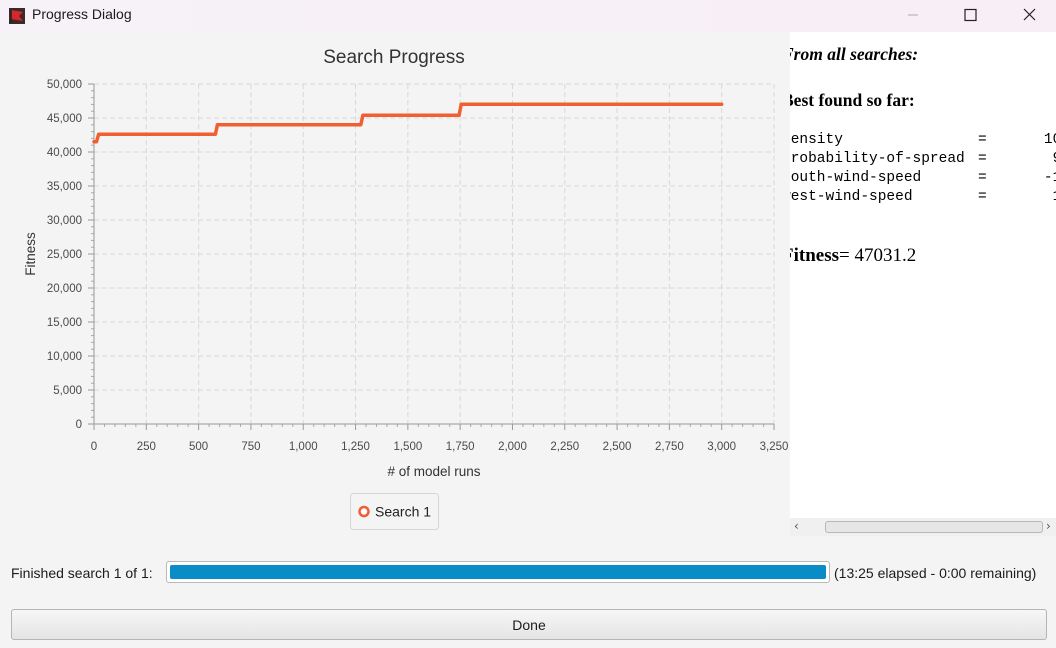 This screenshot has height=648, width=1056. What do you see at coordinates (923, 140) in the screenshot?
I see `param-row: density = 100` at bounding box center [923, 140].